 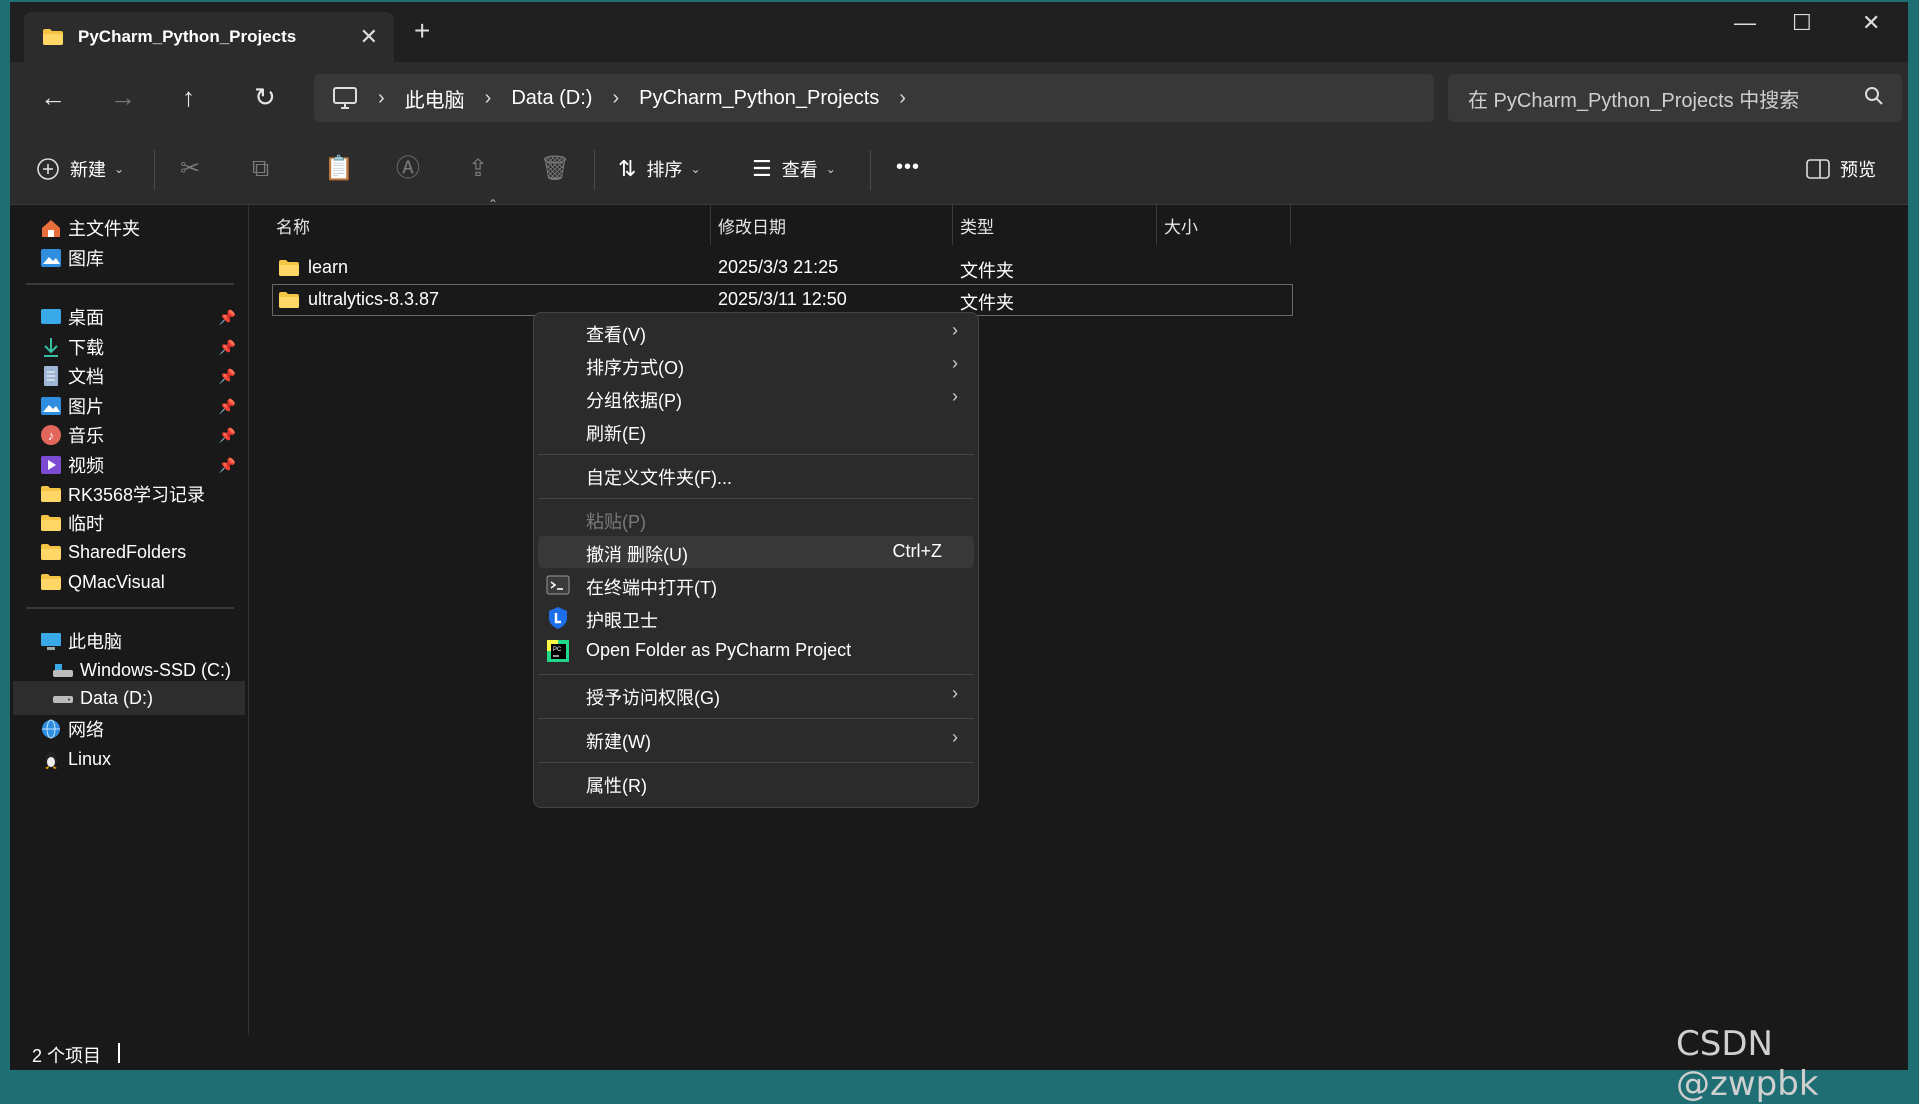 What do you see at coordinates (140, 376) in the screenshot?
I see `sidebar-item-documents: 文档 📌` at bounding box center [140, 376].